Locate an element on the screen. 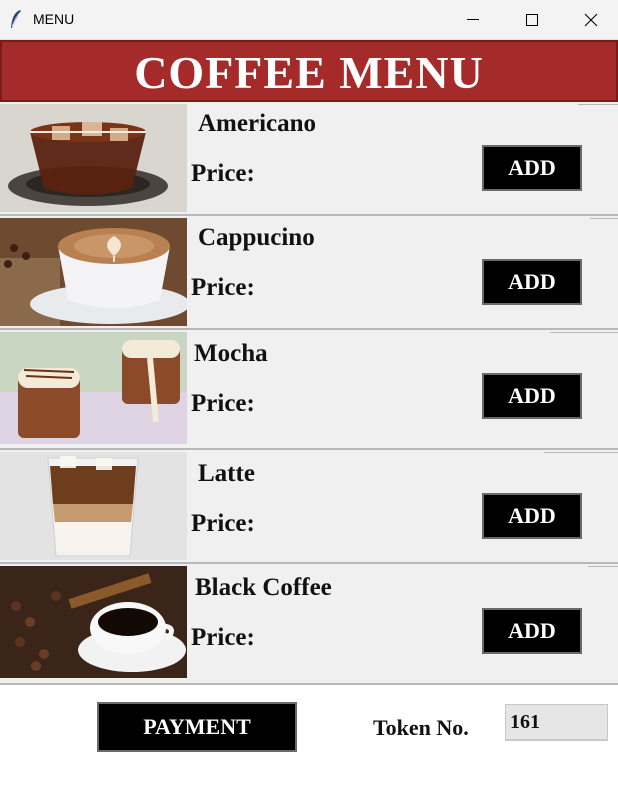 The height and width of the screenshot is (789, 618). payment-button: PAYMENT is located at coordinates (197, 727).